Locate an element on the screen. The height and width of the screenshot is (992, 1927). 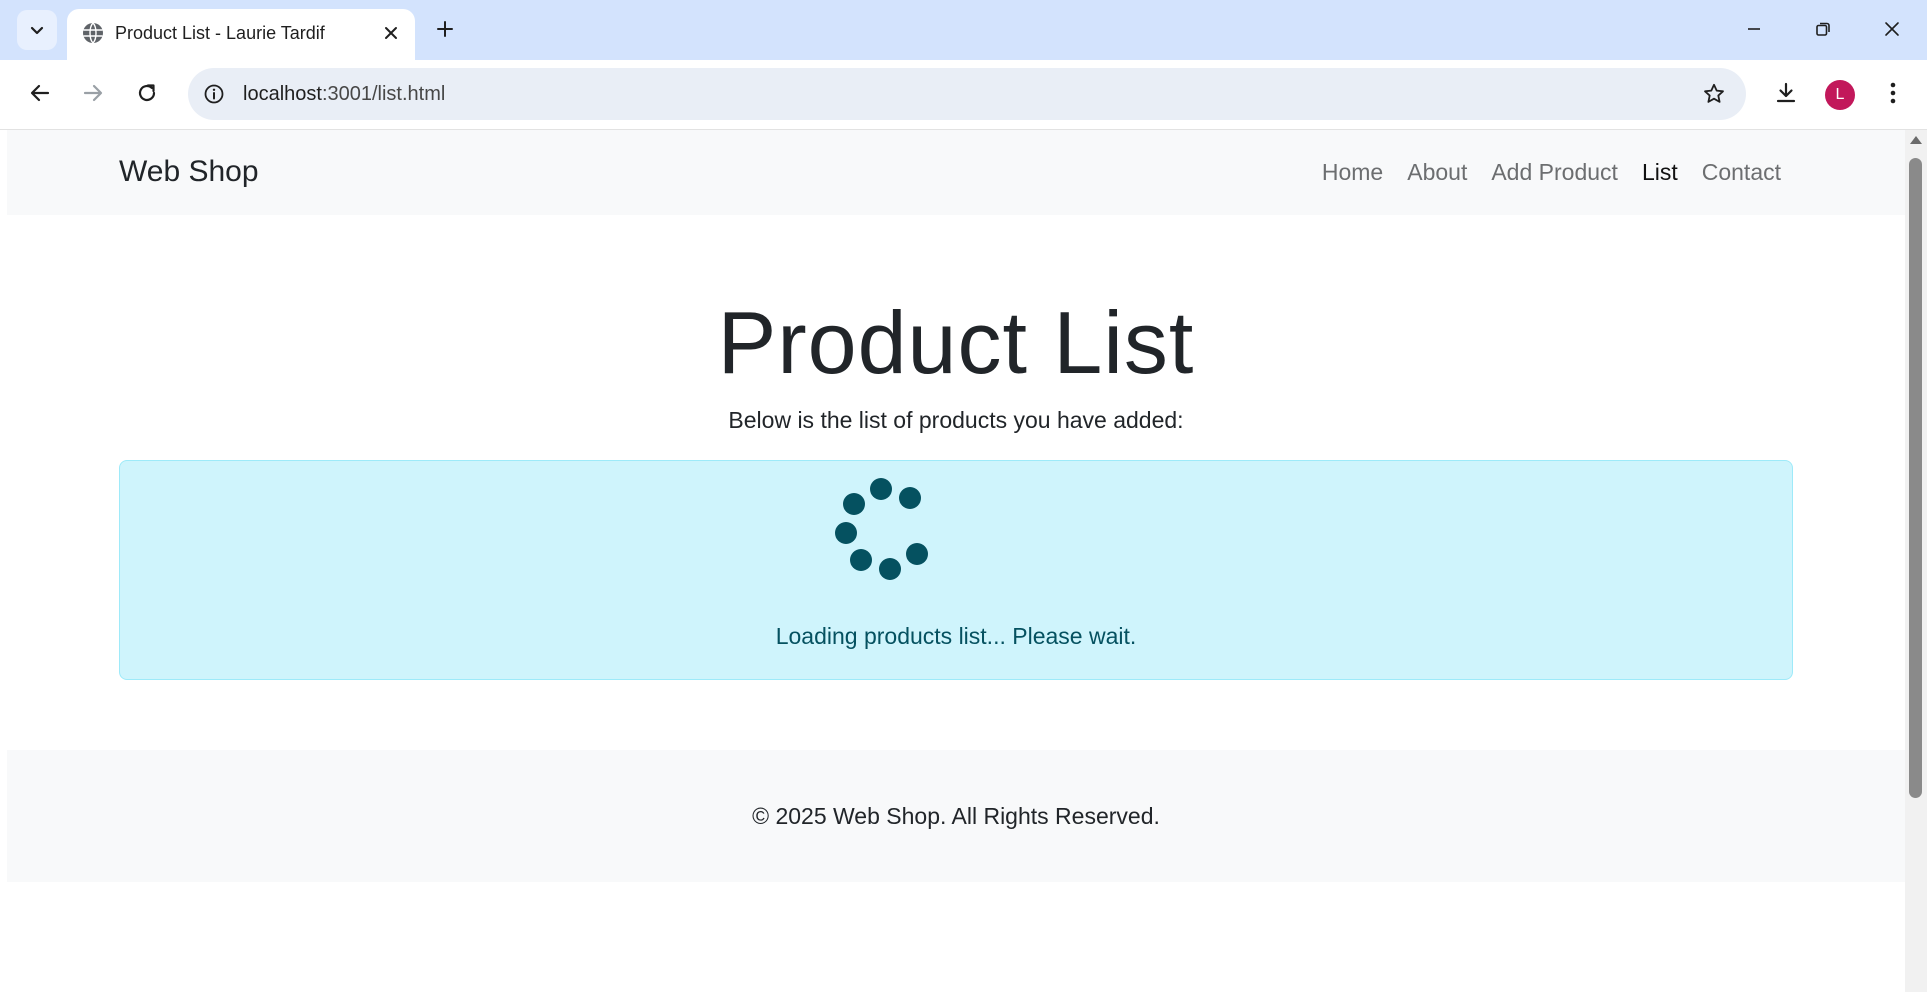
footer-copyright: © 2025 Web Shop. All Rights Reserved. is located at coordinates (956, 816).